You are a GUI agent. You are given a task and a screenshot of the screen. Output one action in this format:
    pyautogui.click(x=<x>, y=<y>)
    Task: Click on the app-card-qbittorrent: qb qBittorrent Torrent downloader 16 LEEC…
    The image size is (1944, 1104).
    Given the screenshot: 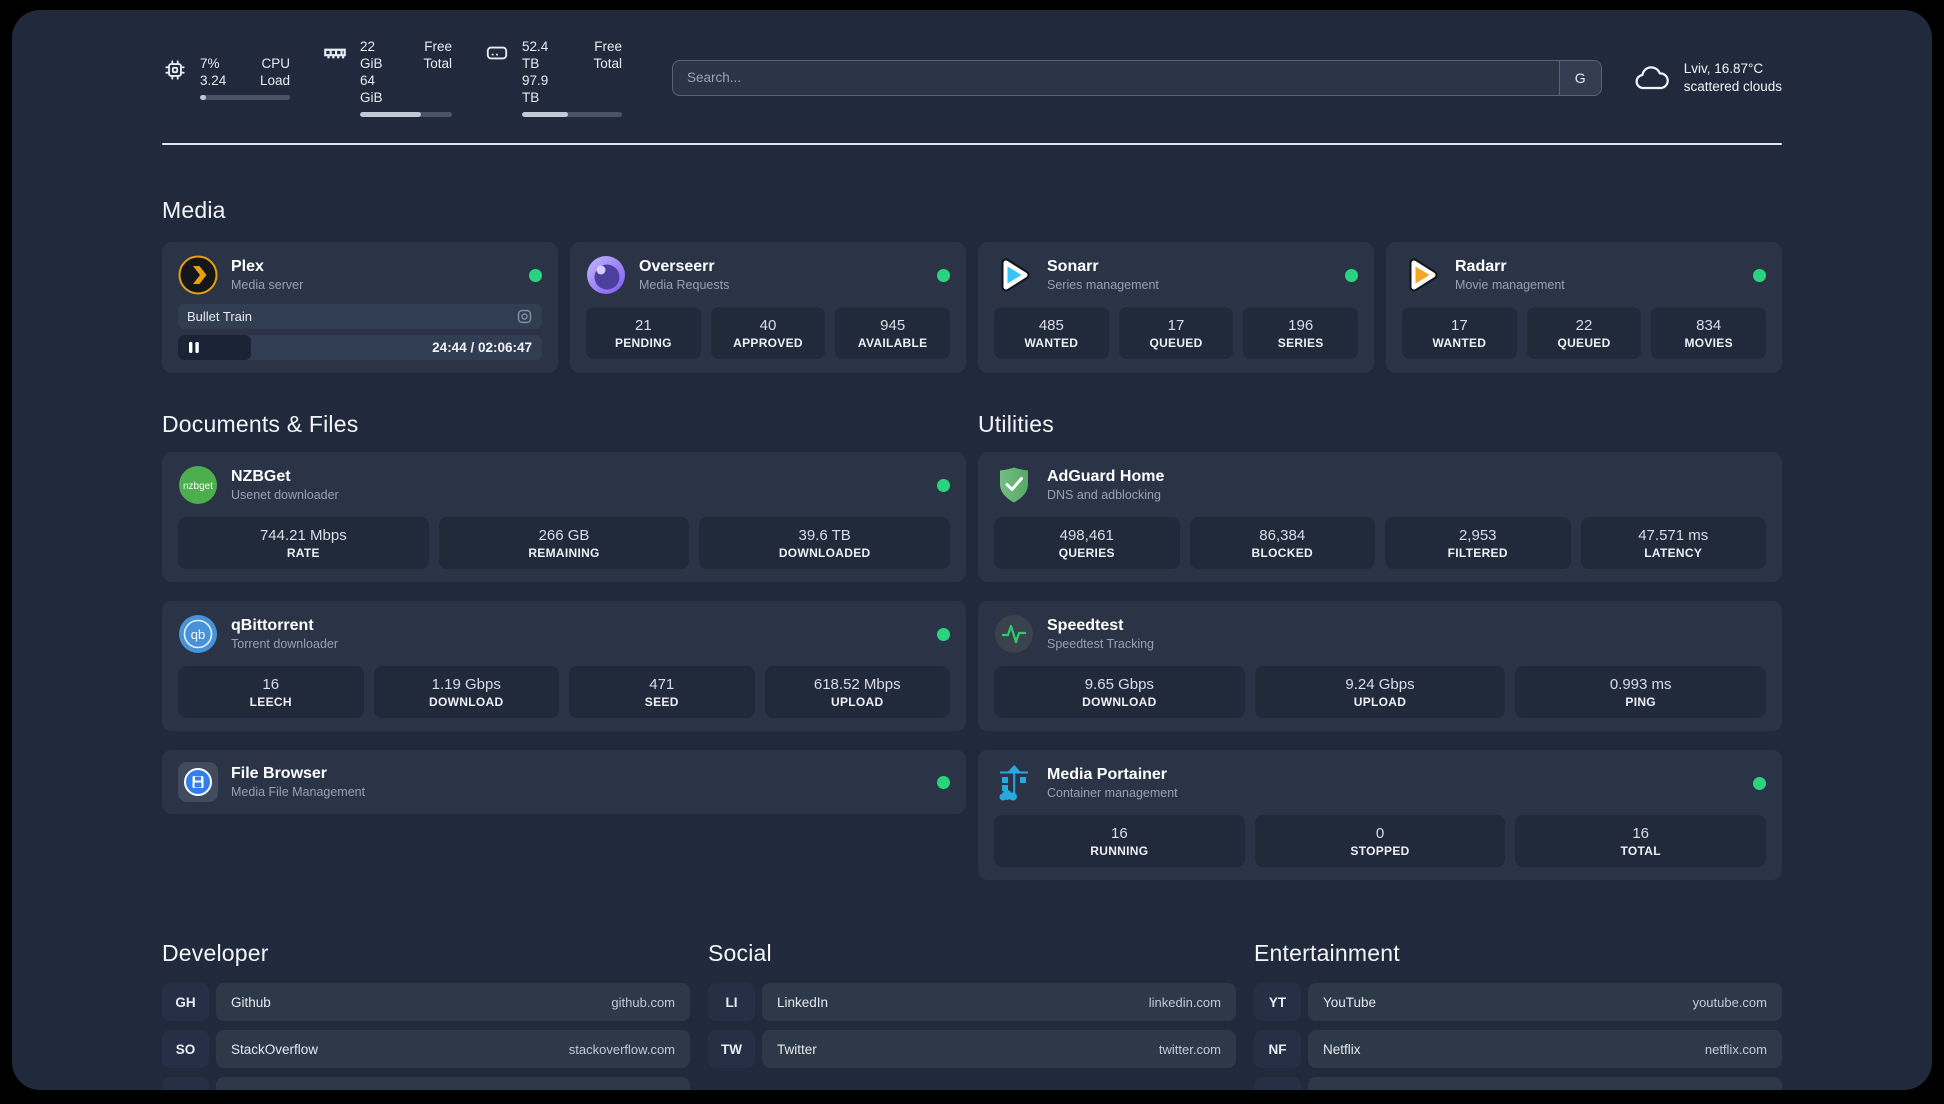 What is the action you would take?
    pyautogui.click(x=564, y=666)
    